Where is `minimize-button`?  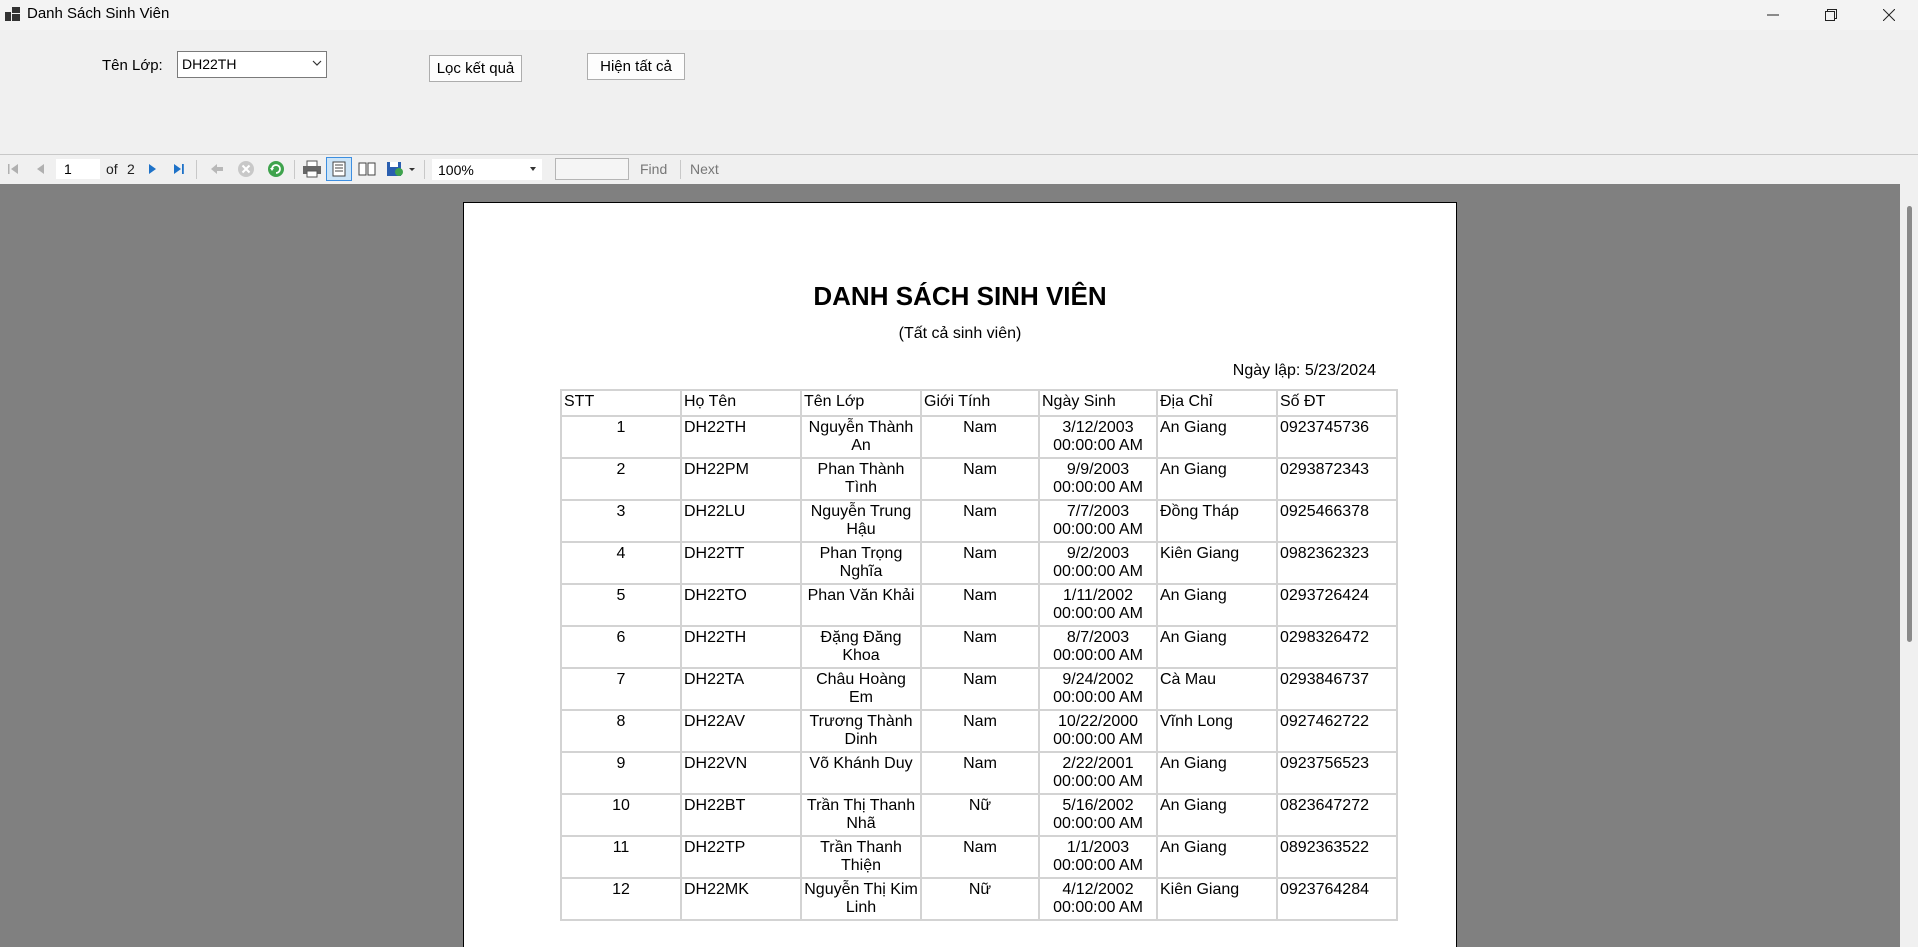
minimize-button is located at coordinates (1773, 15).